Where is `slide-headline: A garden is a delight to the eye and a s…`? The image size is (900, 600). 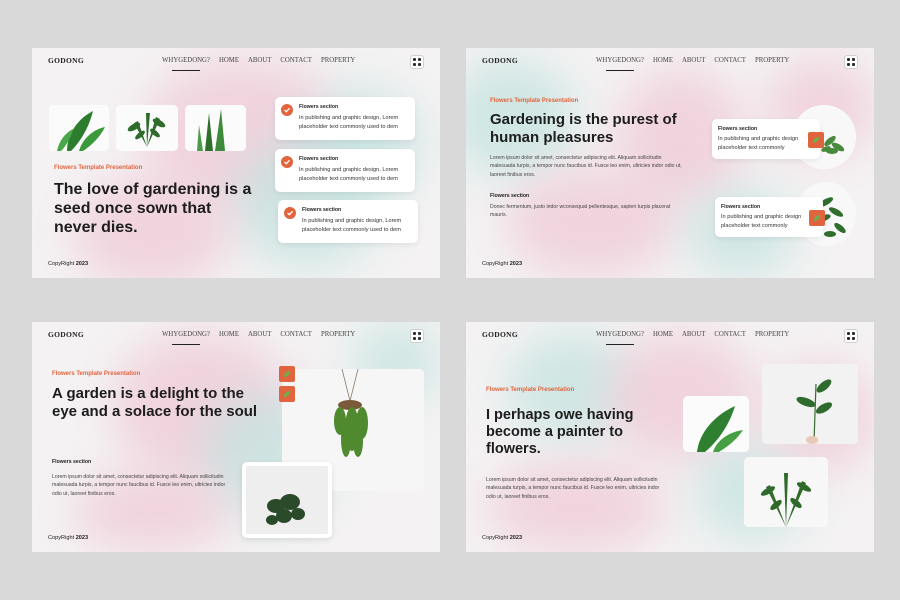 slide-headline: A garden is a delight to the eye and a s… is located at coordinates (155, 402).